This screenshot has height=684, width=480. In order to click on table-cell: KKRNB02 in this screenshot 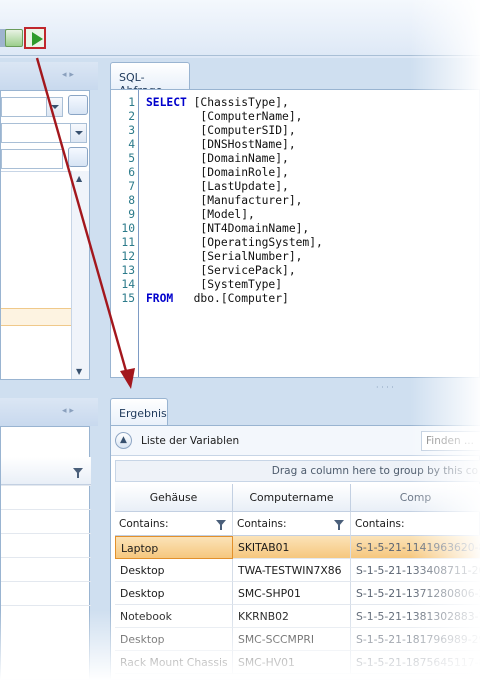, I will do `click(292, 616)`.